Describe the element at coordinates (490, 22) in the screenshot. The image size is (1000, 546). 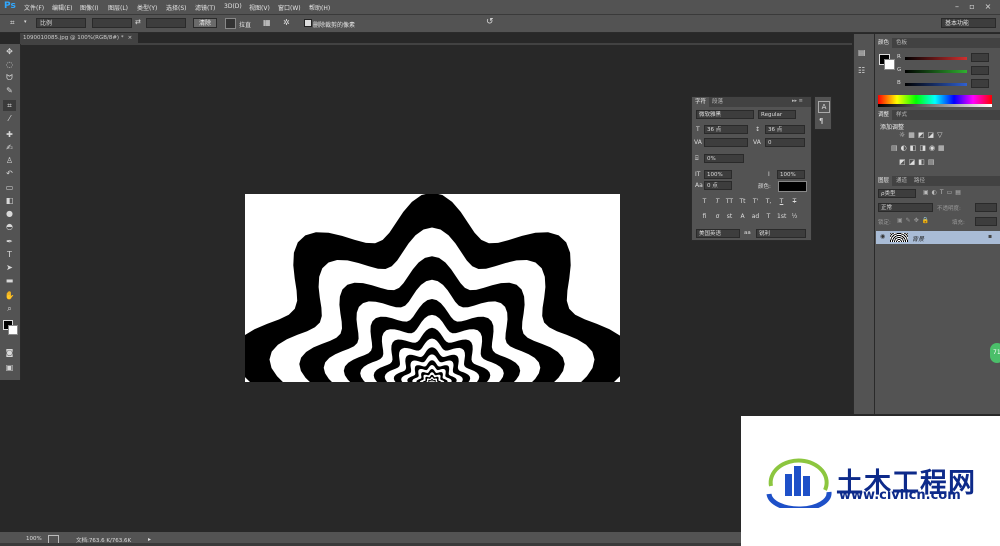
I see `reset-icon: ↺` at that location.